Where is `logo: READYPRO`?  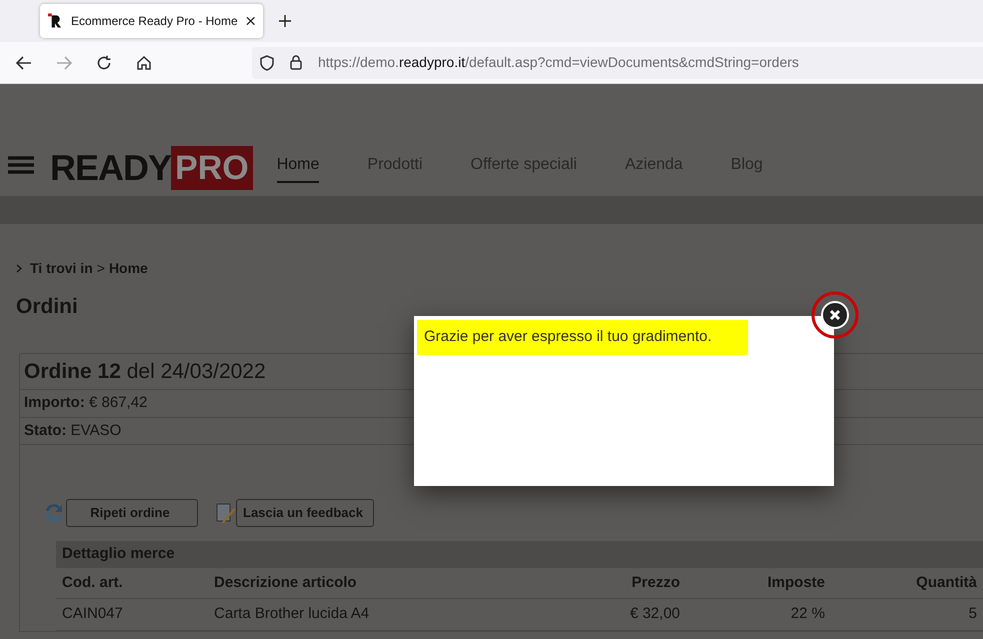
logo: READYPRO is located at coordinates (151, 168).